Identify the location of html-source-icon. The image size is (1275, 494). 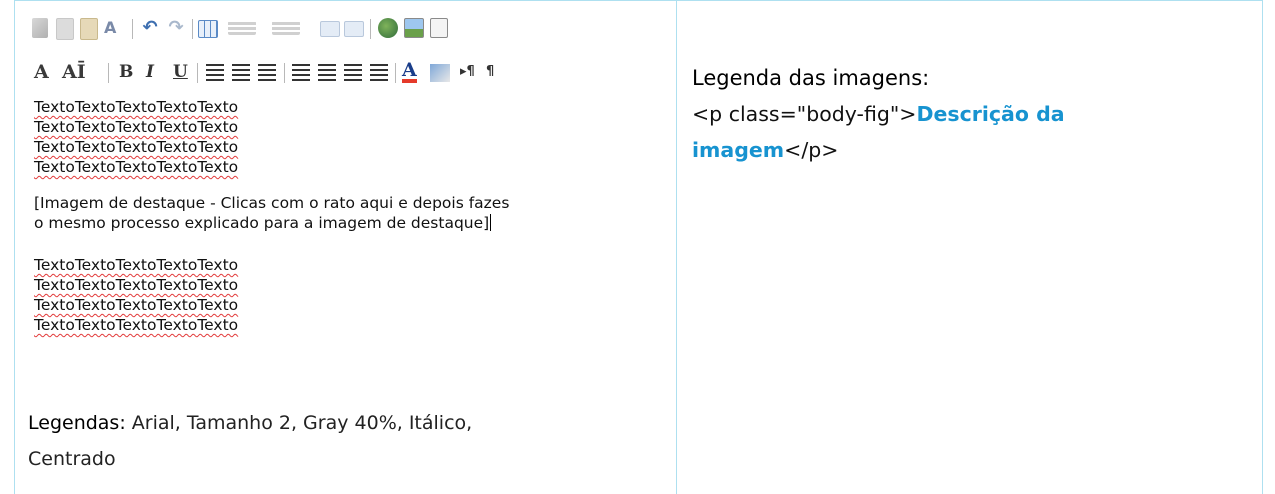
(439, 28).